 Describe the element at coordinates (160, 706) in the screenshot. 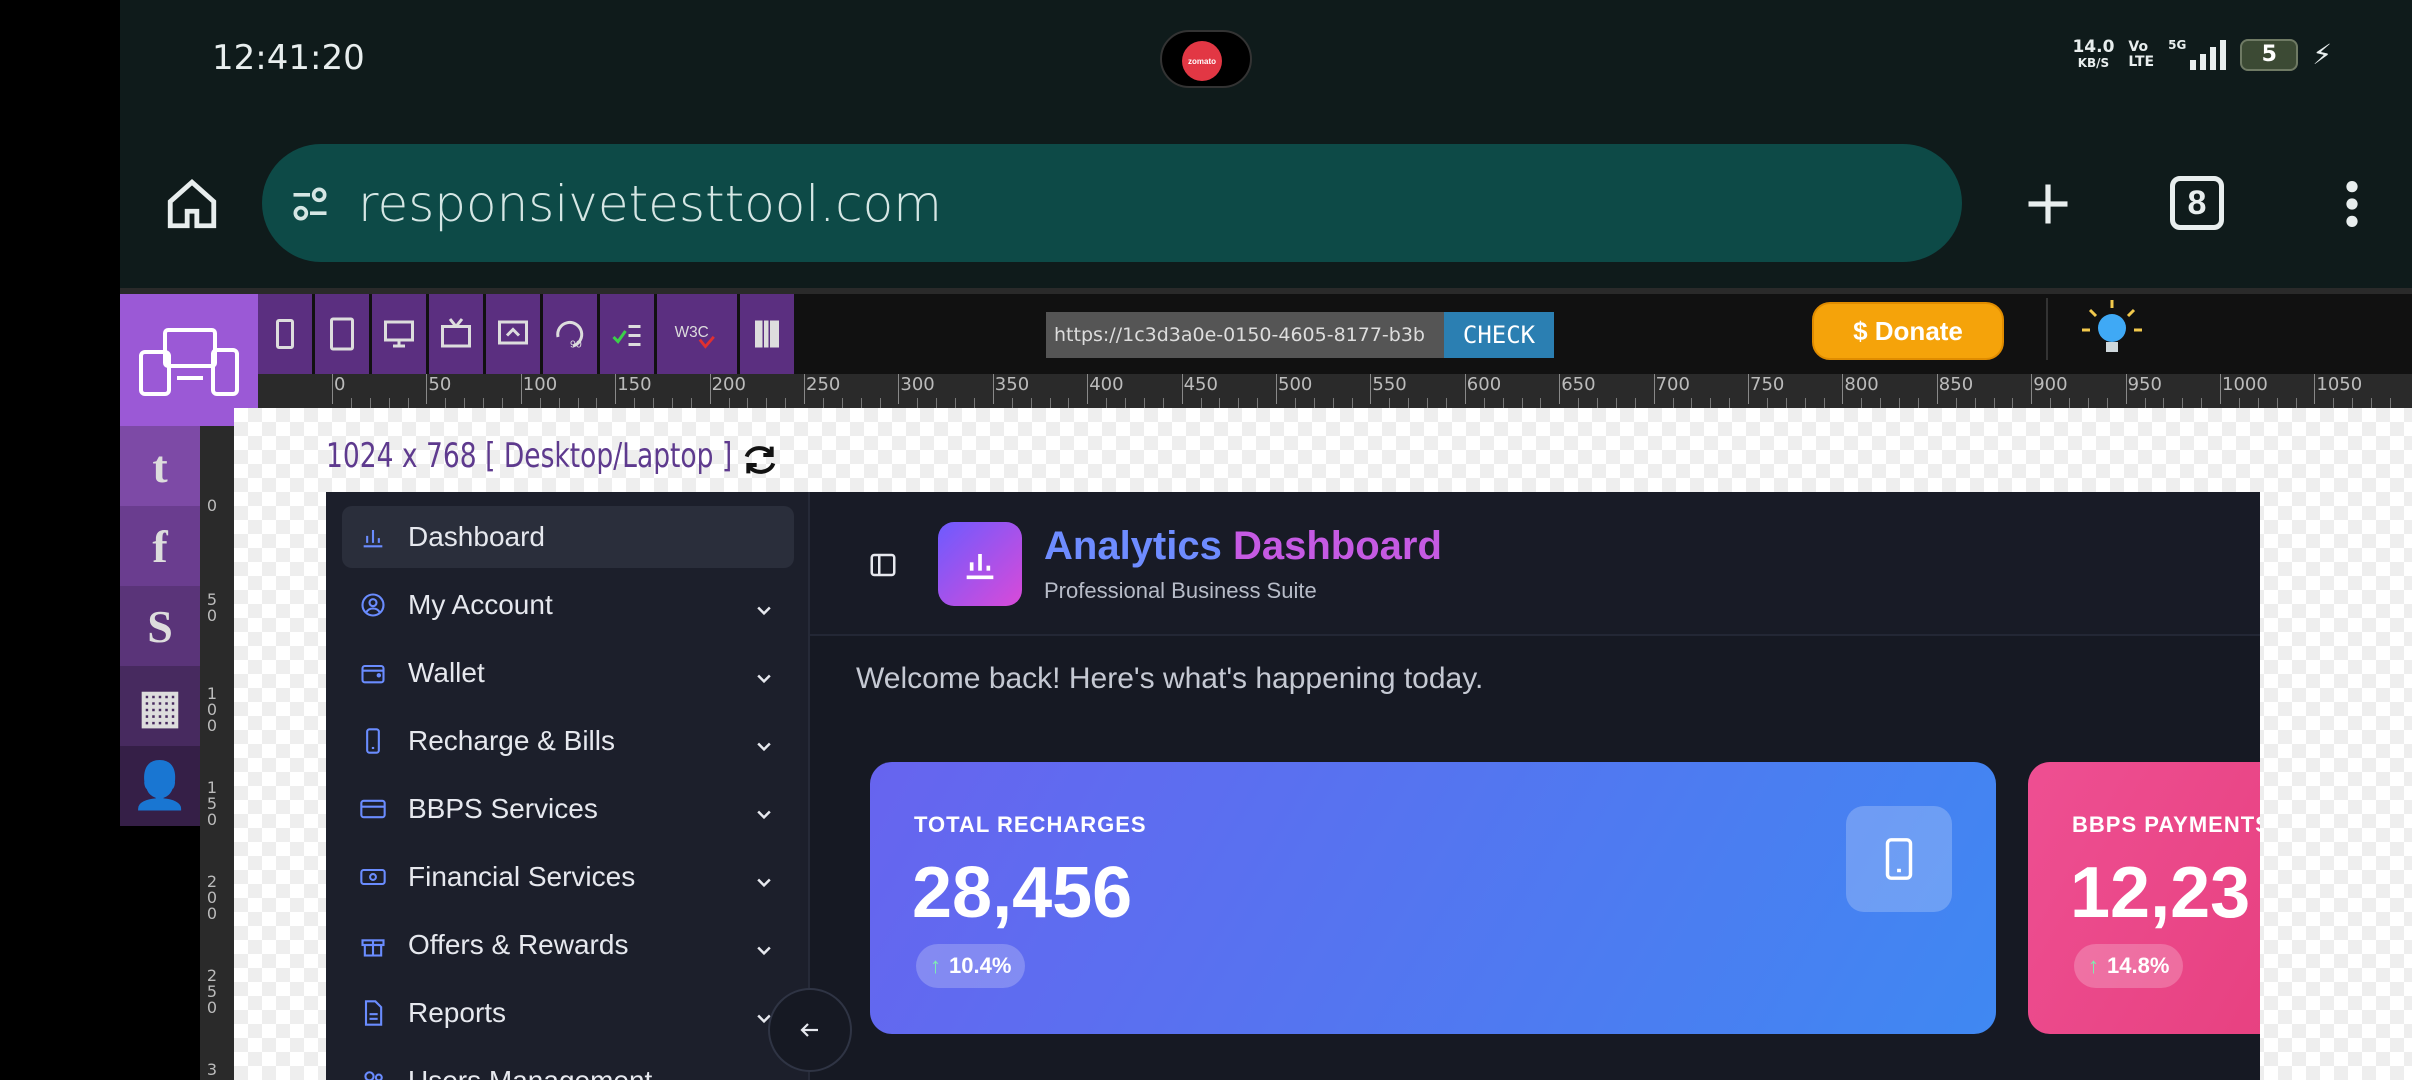

I see `delicious-icon: ▦` at that location.